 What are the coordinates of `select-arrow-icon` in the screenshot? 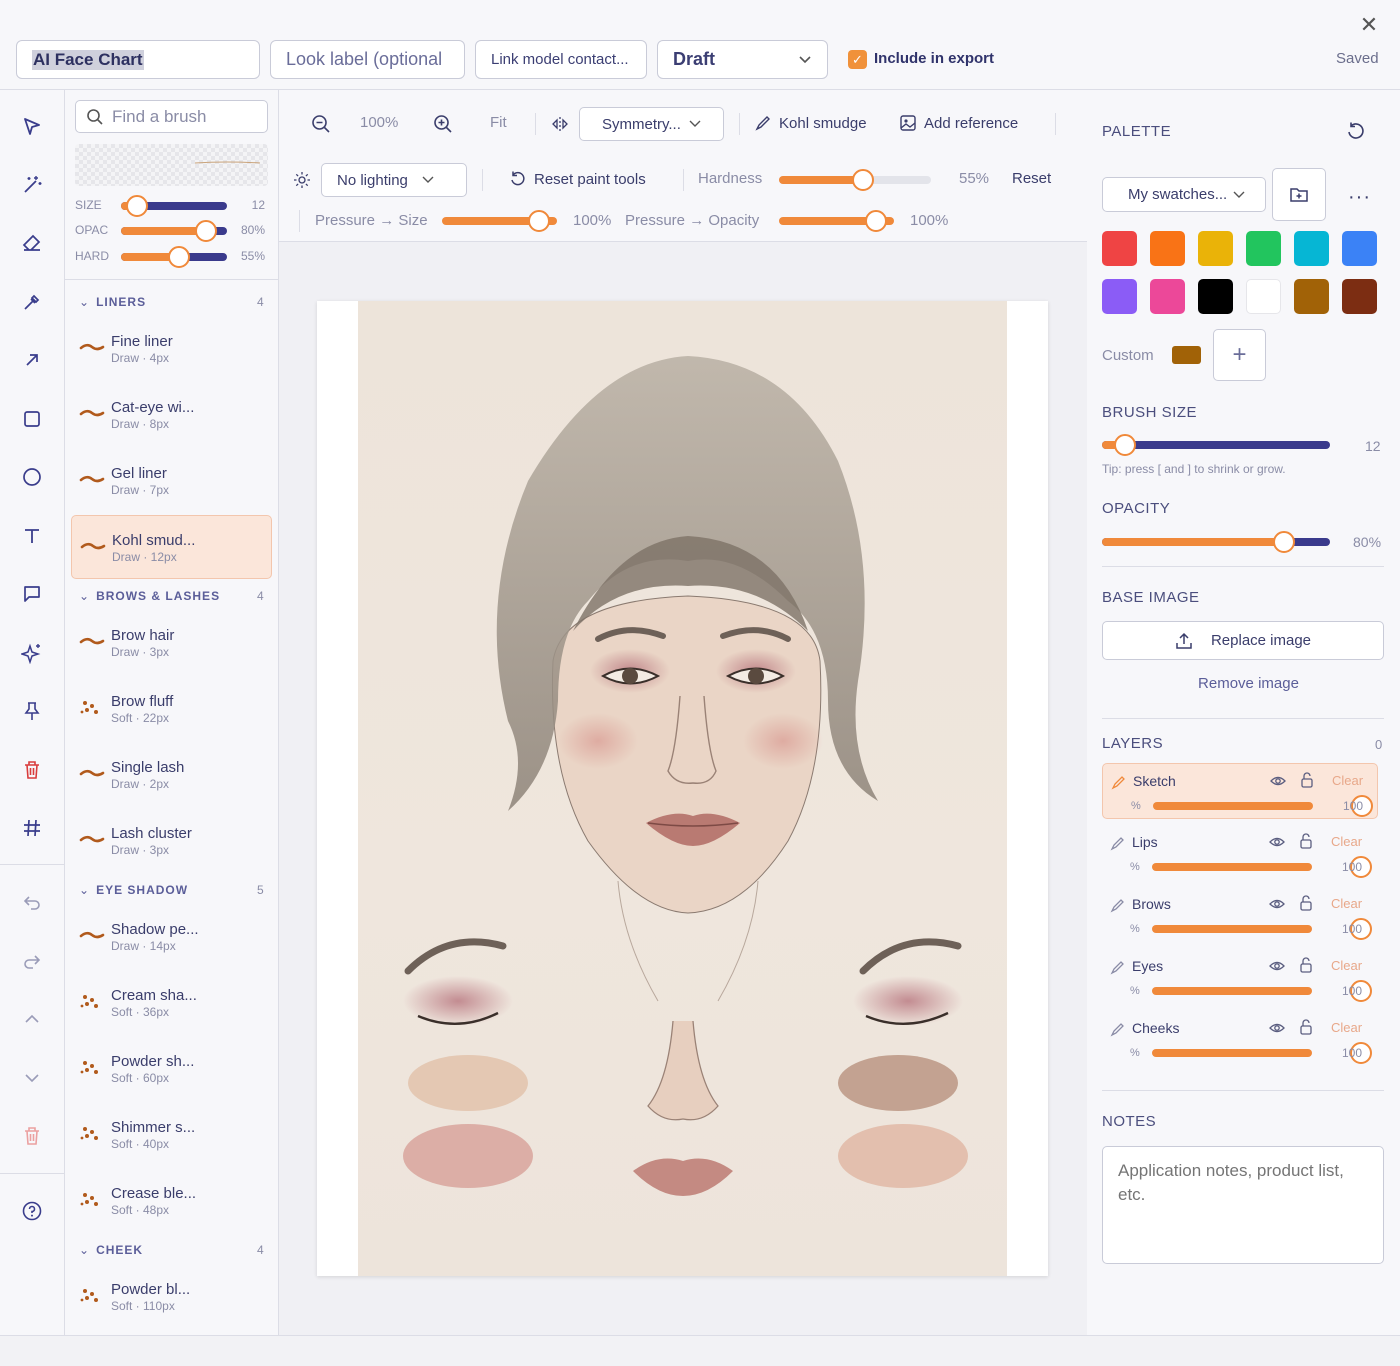 It's located at (32, 127).